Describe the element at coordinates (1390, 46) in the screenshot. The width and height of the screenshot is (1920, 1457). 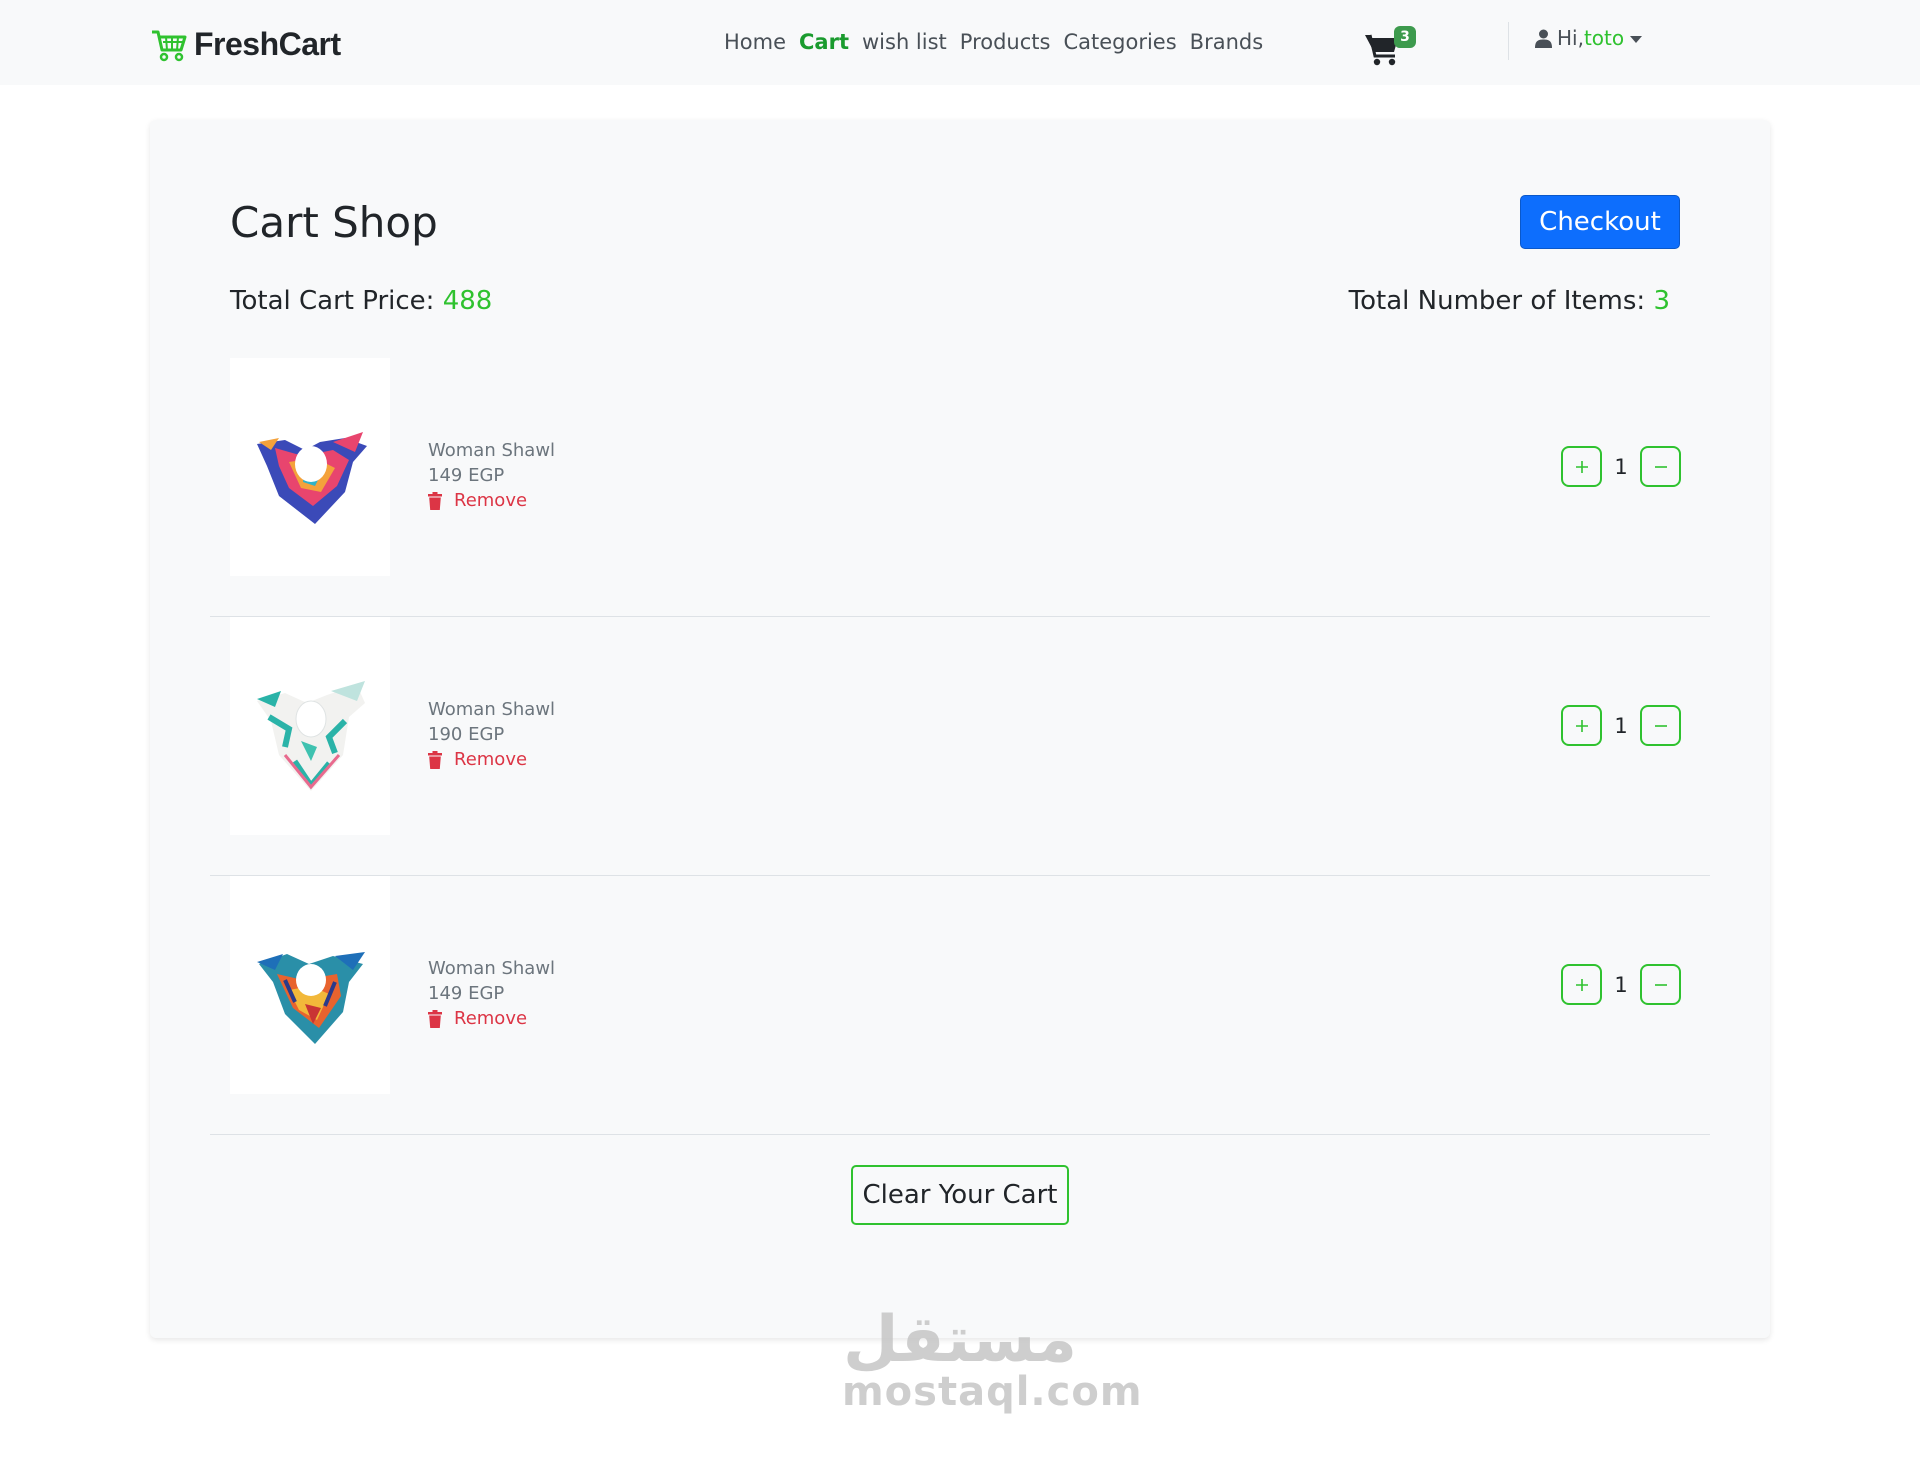
I see `nav-cart-button: 3` at that location.